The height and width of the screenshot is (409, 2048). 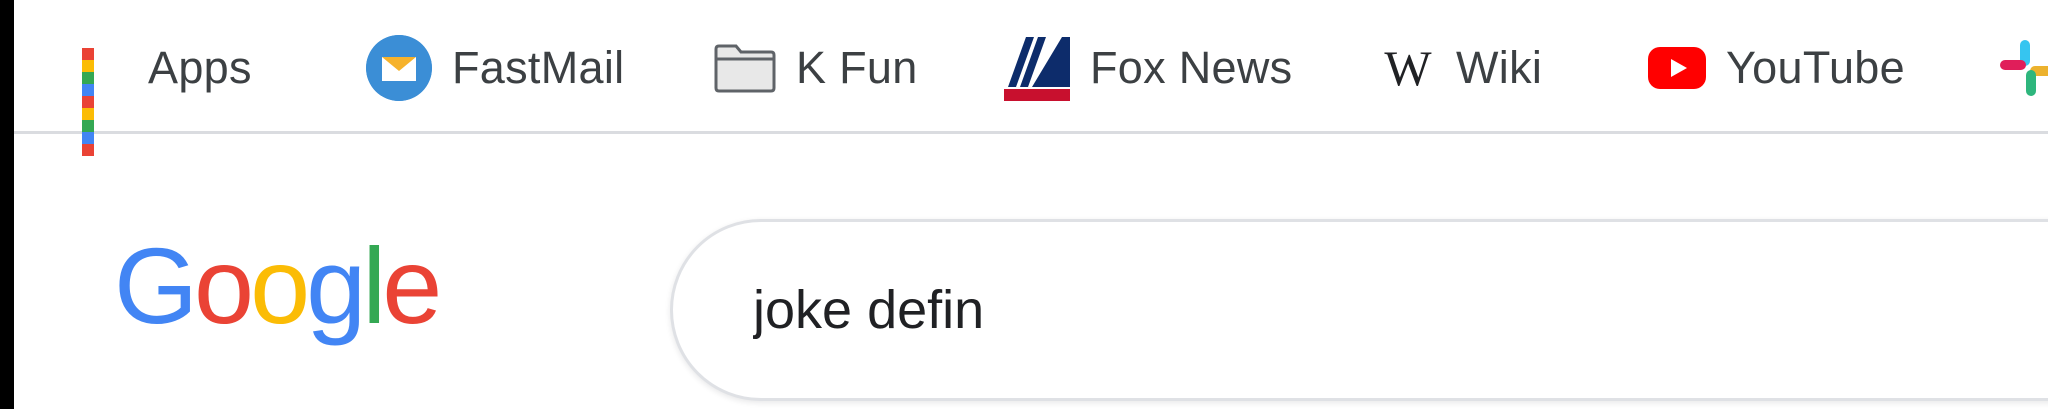 I want to click on logo-letter: l, so click(x=374, y=285).